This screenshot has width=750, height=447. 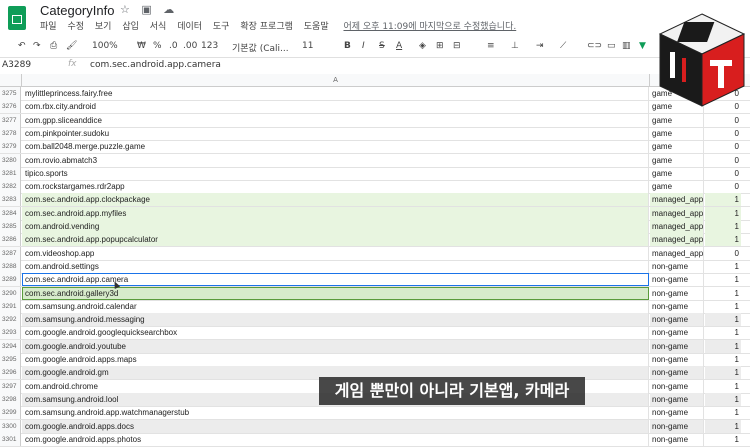 I want to click on cell-package-name: com.samsung.android.app.watchmanagerstub, so click(x=335, y=413).